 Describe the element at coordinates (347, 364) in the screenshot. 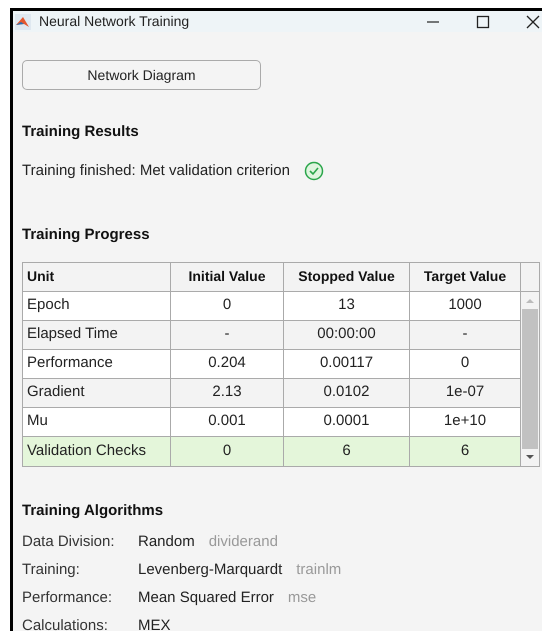

I see `table-cell: 0.00117` at that location.